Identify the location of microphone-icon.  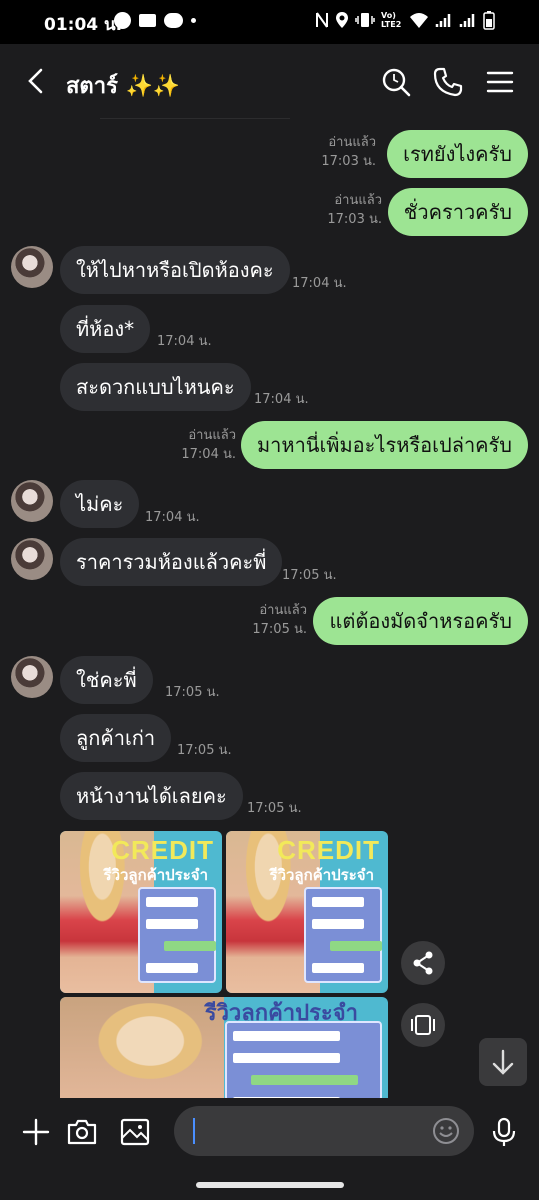
(504, 1132).